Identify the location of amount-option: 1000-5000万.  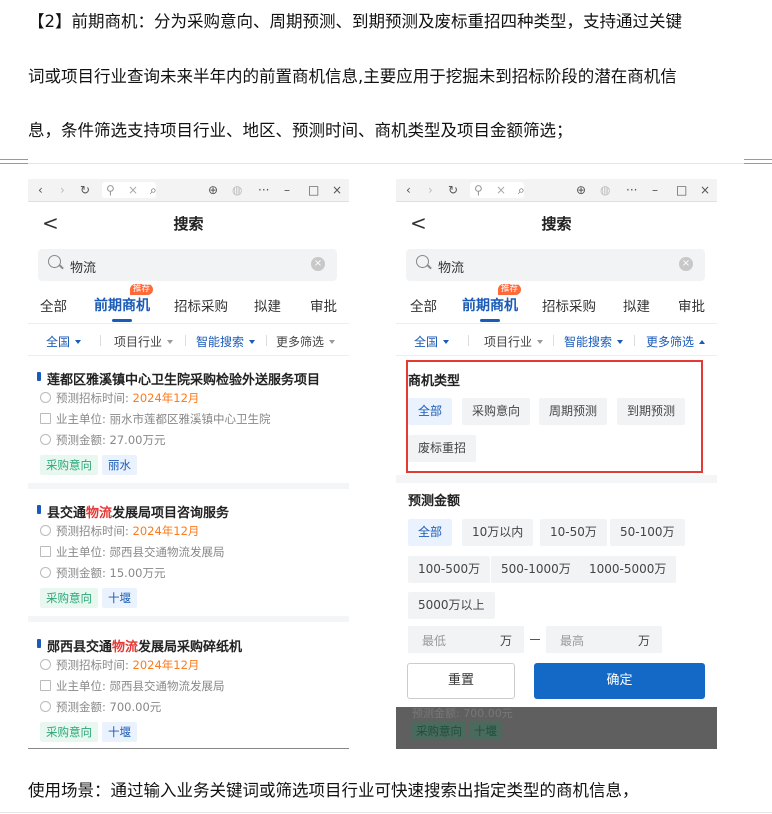
(628, 569).